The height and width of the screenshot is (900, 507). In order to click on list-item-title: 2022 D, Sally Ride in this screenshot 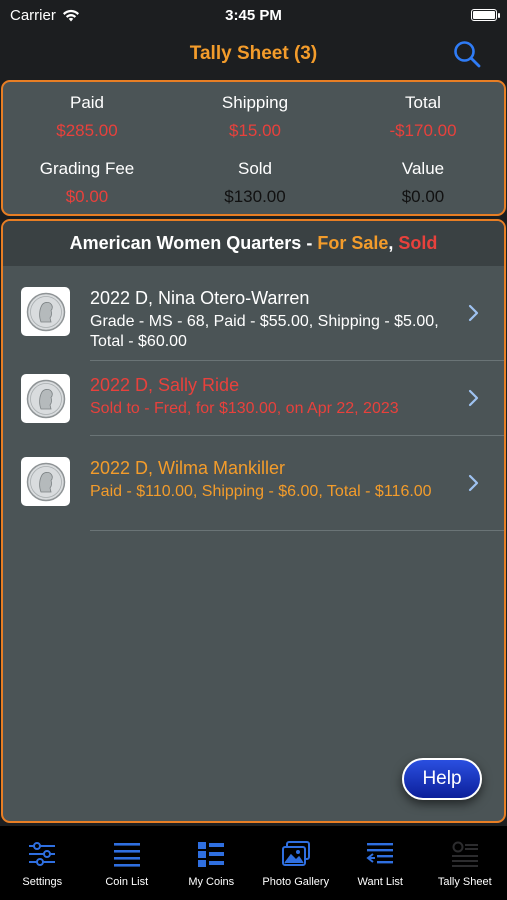, I will do `click(165, 385)`.